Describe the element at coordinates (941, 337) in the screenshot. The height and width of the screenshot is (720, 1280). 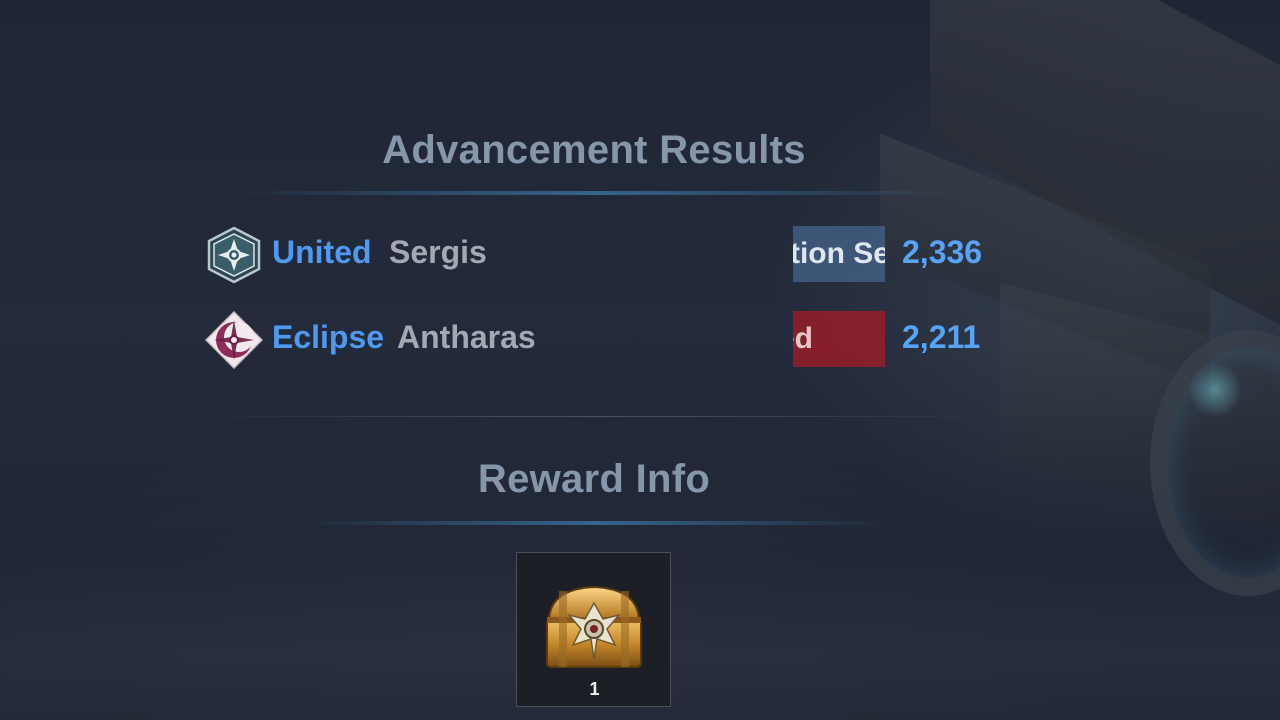
I see `score-value: 2,211` at that location.